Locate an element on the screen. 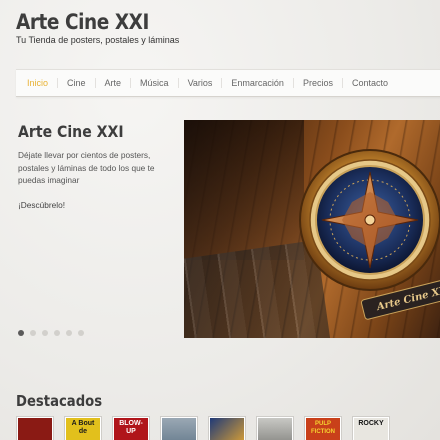  nav-item-inicio: Inicio is located at coordinates (38, 83).